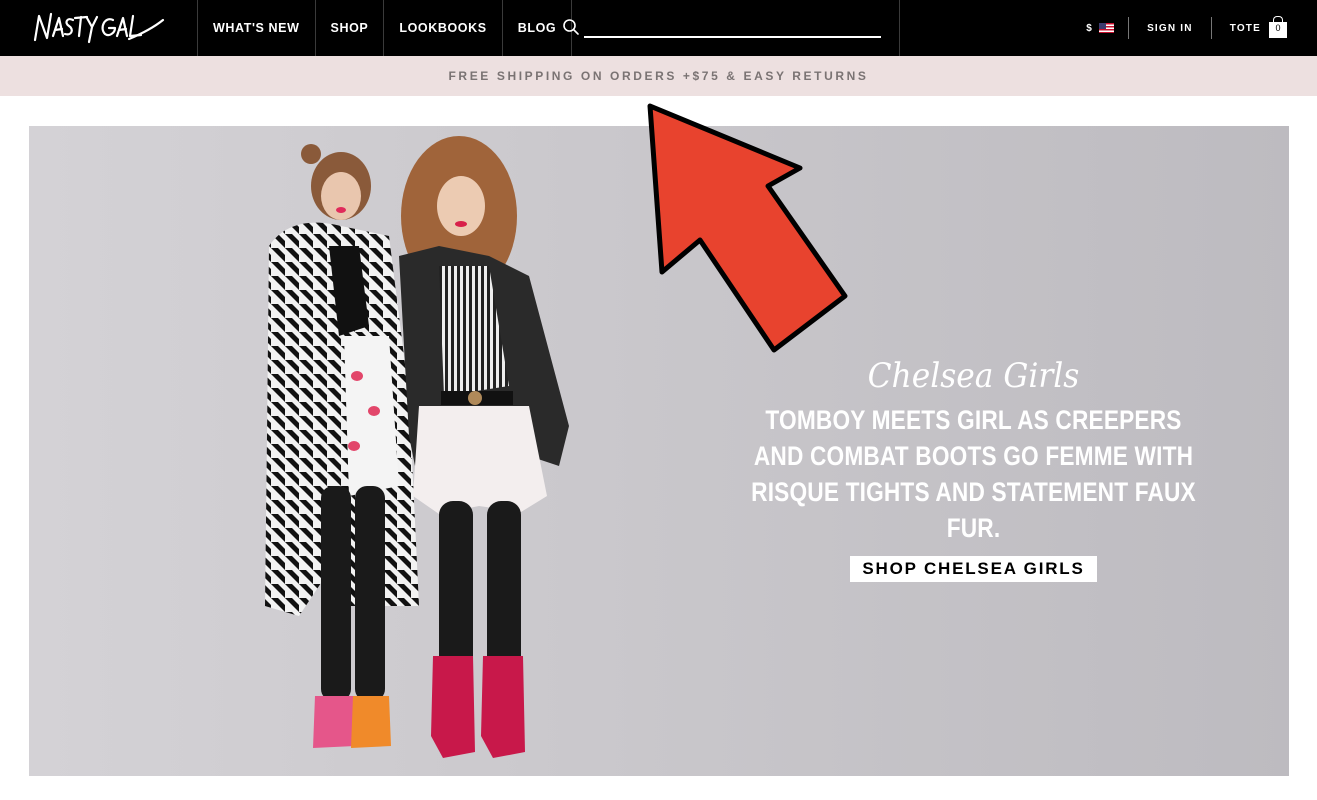 Image resolution: width=1317 pixels, height=800 pixels. I want to click on account-nav: $ SIGN IN TOTE 0, so click(1186, 28).